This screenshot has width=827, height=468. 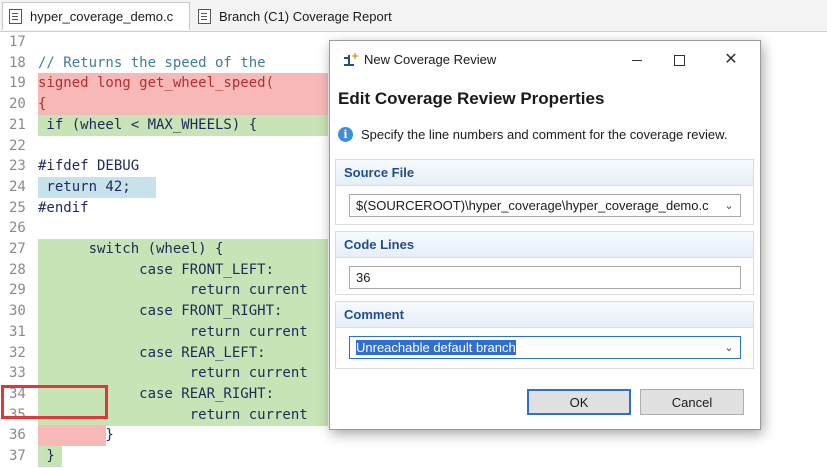 I want to click on source-file-header: Source File, so click(x=544, y=173).